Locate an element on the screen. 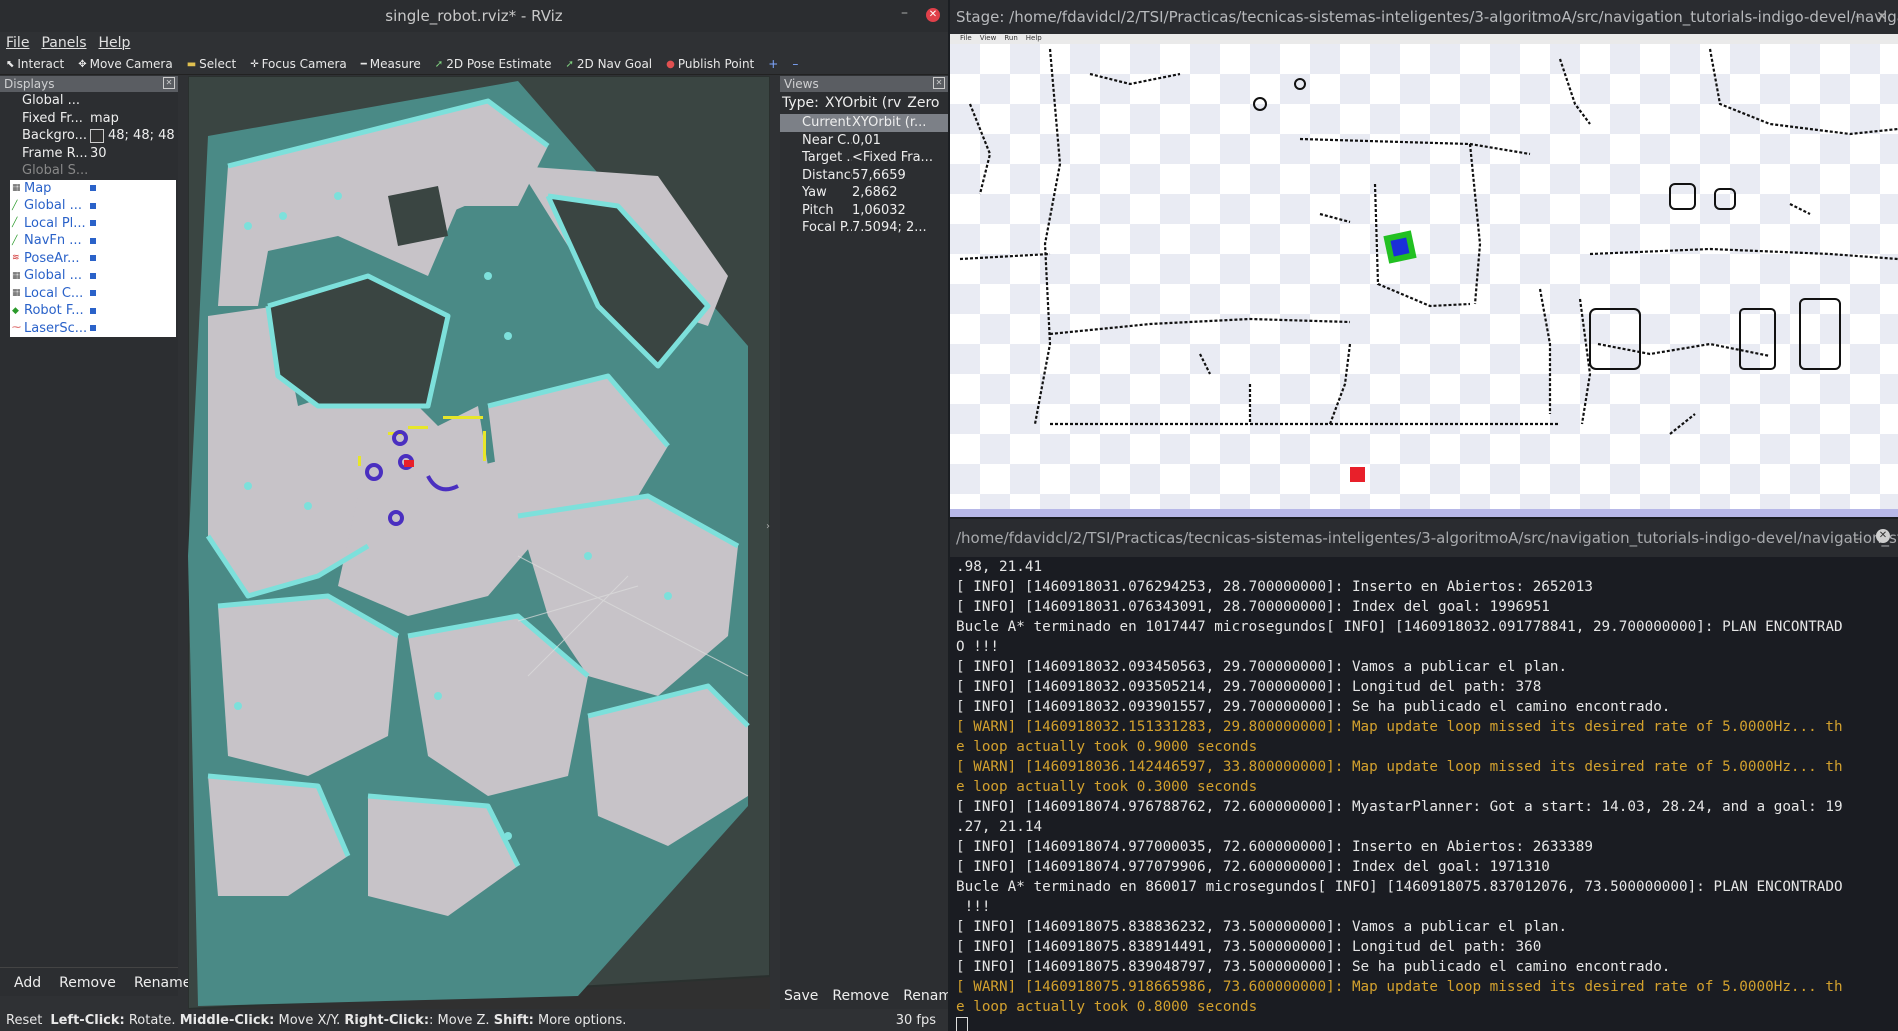  add-tool-icon: + is located at coordinates (773, 64).